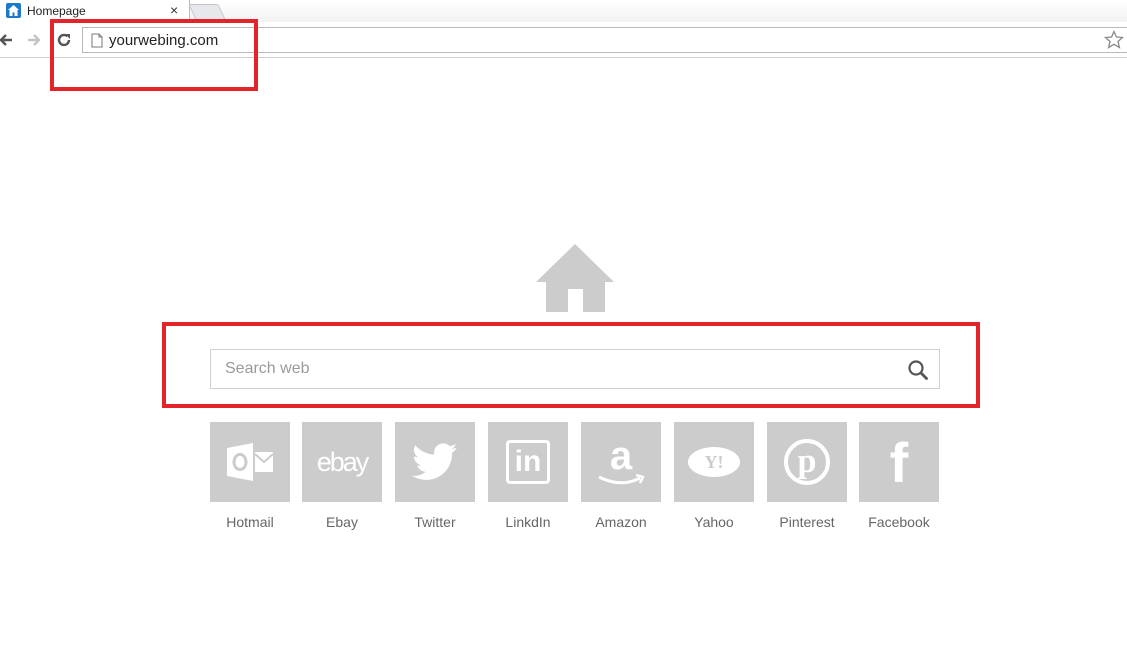 Image resolution: width=1127 pixels, height=668 pixels. I want to click on linkedin-frame: in, so click(528, 462).